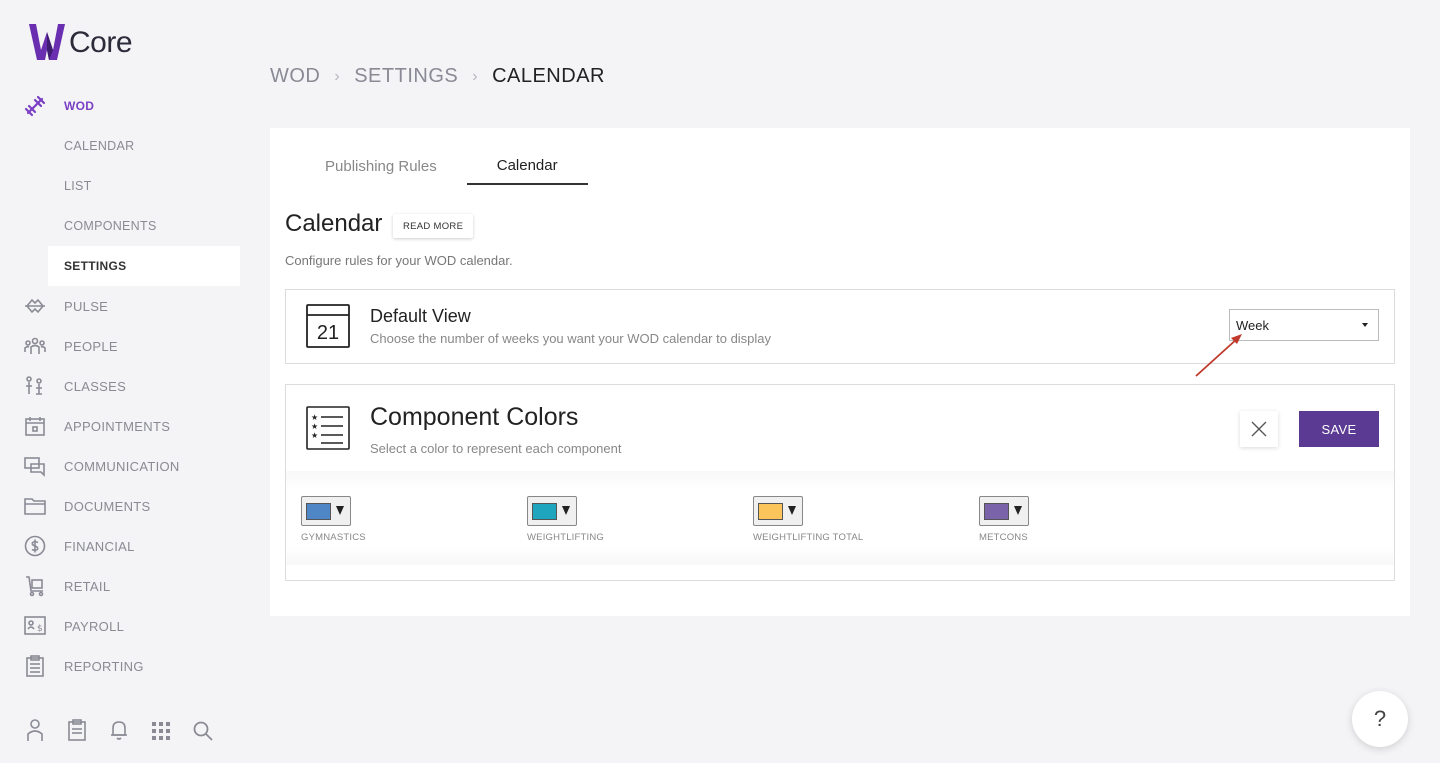 This screenshot has height=763, width=1440. I want to click on color-item-weightlifting: WEIGHTLIFTING, so click(565, 519).